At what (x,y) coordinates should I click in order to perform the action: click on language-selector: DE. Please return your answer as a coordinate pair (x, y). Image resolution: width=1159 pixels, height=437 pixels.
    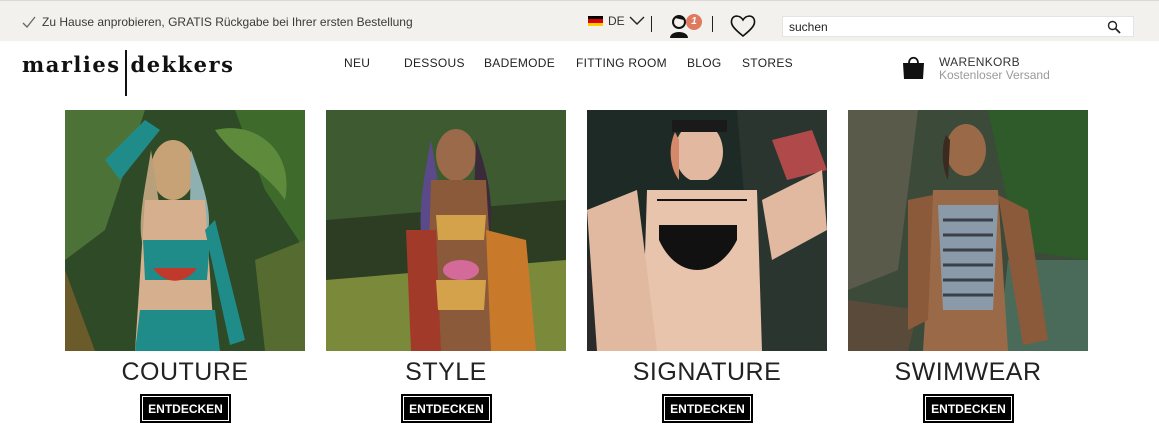
    Looking at the image, I should click on (616, 21).